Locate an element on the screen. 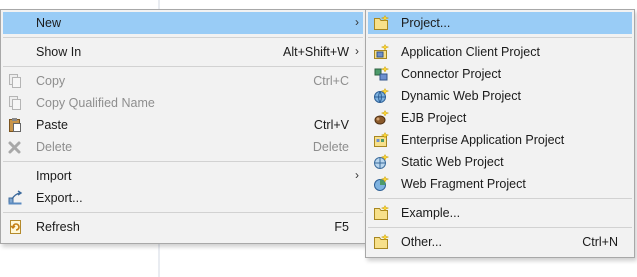 This screenshot has height=277, width=637. menu-item-label: Import is located at coordinates (54, 176).